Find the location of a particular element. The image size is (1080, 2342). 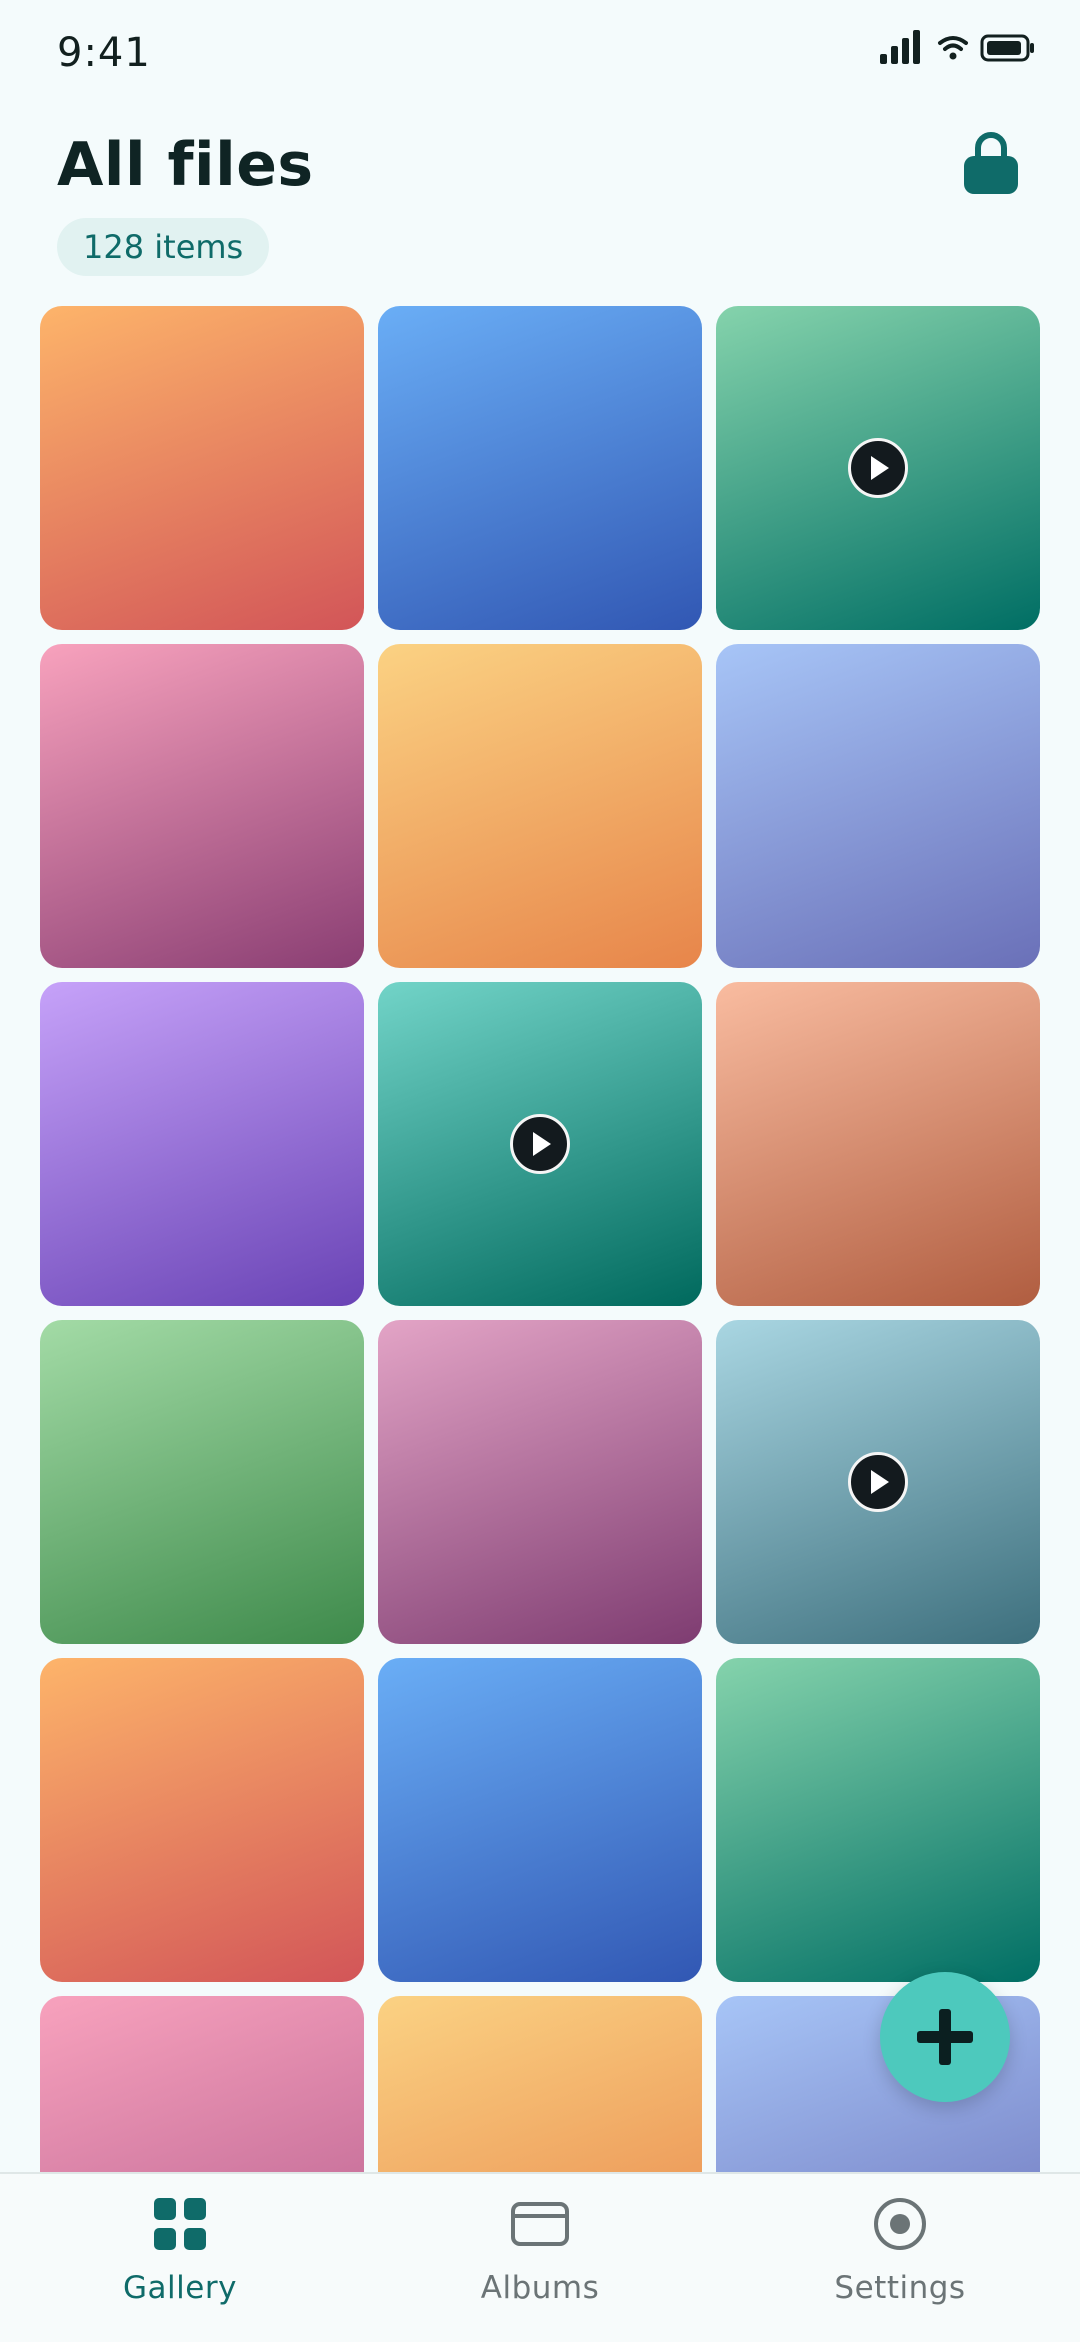

nav-gallery: Gallery is located at coordinates (180, 2258).